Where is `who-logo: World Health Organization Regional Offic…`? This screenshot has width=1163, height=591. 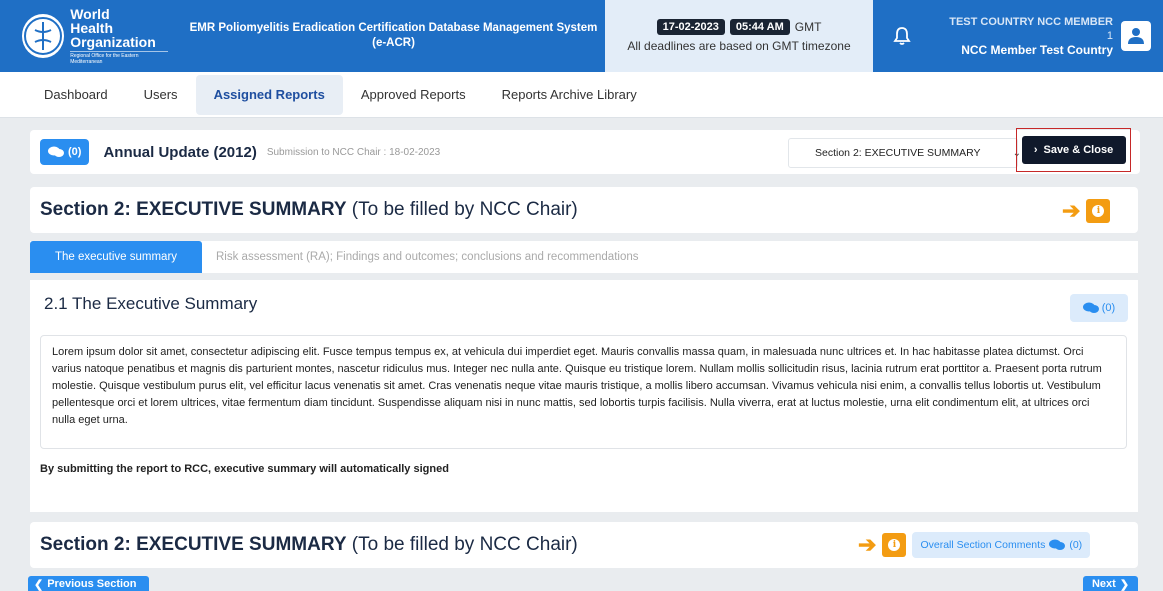 who-logo: World Health Organization Regional Offic… is located at coordinates (95, 35).